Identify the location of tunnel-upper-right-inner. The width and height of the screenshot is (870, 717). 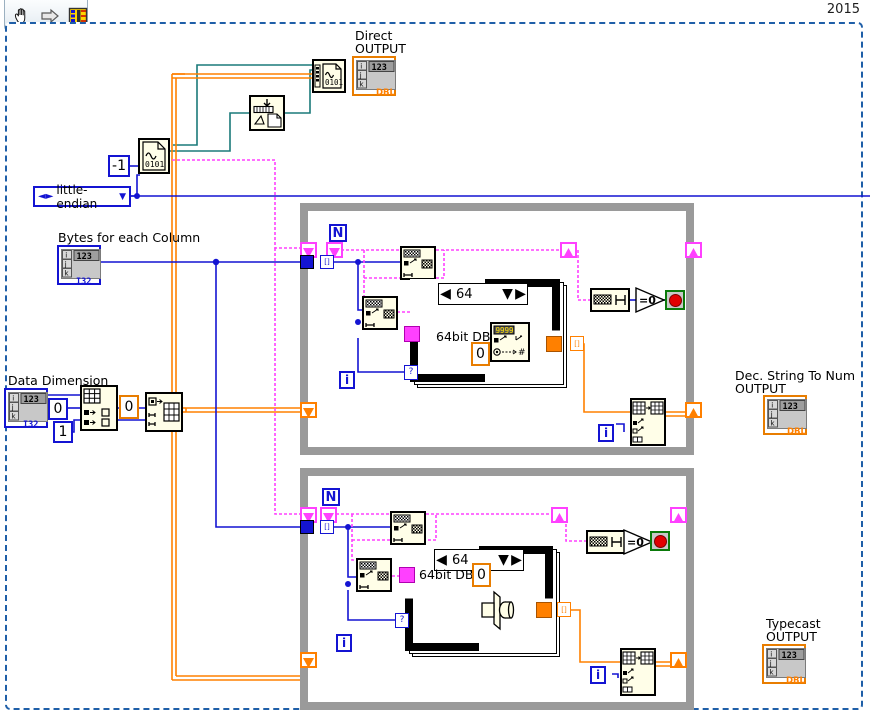
(568, 250).